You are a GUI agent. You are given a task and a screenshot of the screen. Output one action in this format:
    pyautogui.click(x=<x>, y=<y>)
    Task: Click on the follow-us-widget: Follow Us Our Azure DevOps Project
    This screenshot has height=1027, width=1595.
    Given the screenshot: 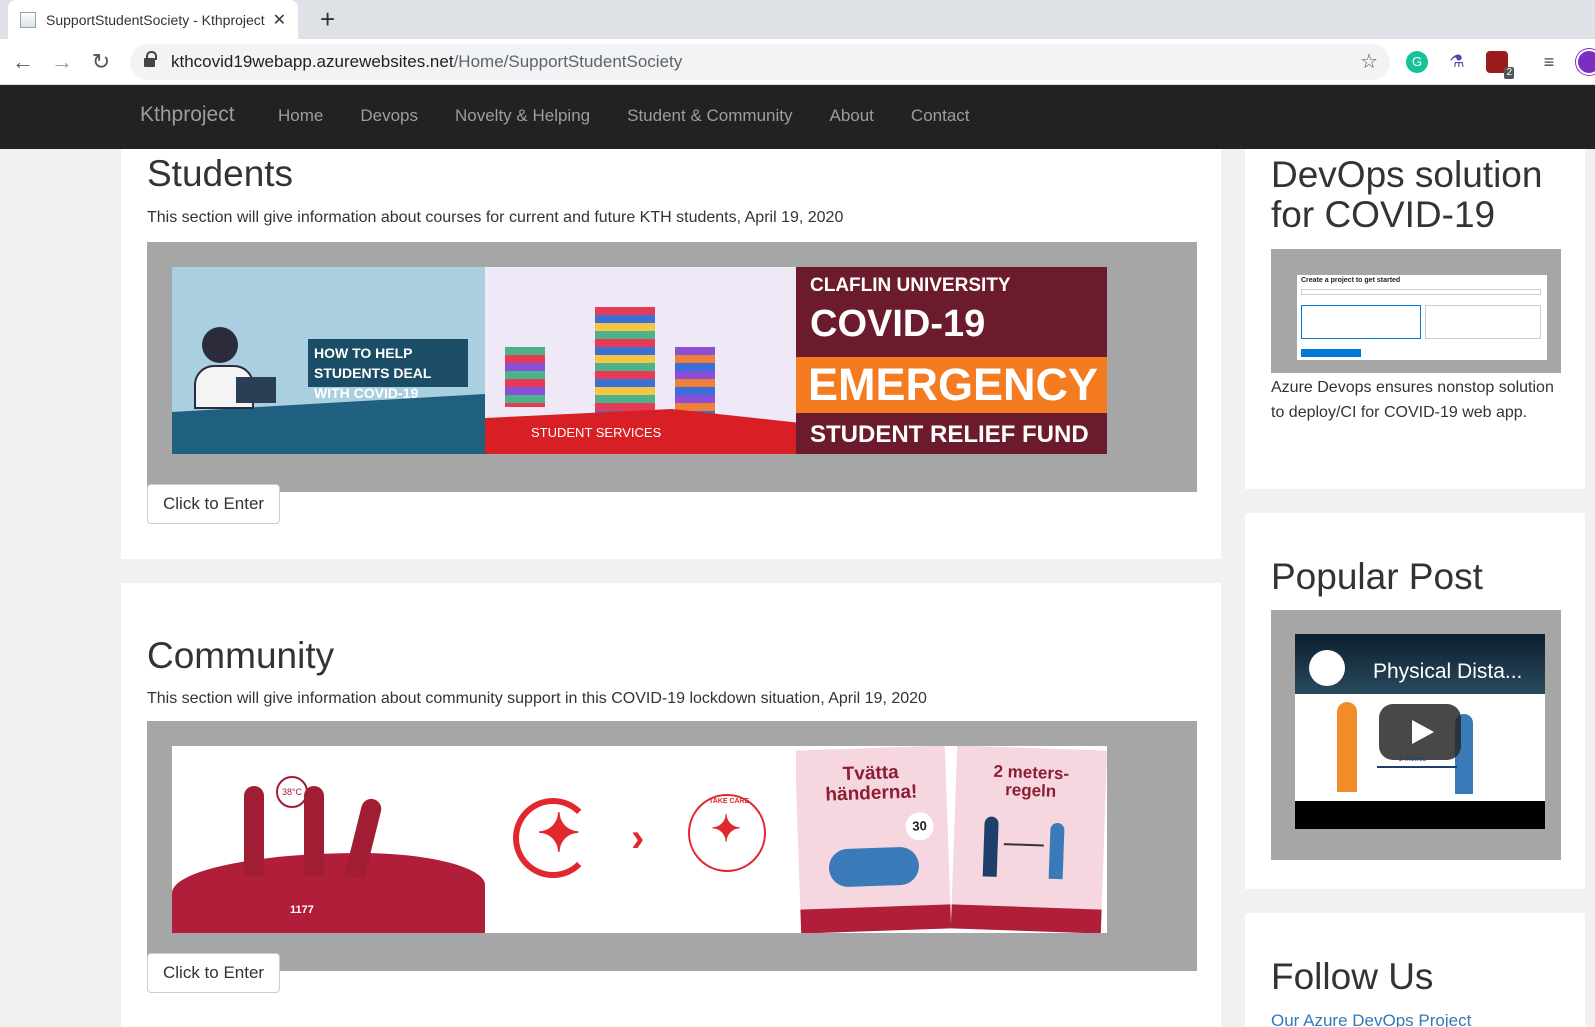 What is the action you would take?
    pyautogui.click(x=1415, y=970)
    